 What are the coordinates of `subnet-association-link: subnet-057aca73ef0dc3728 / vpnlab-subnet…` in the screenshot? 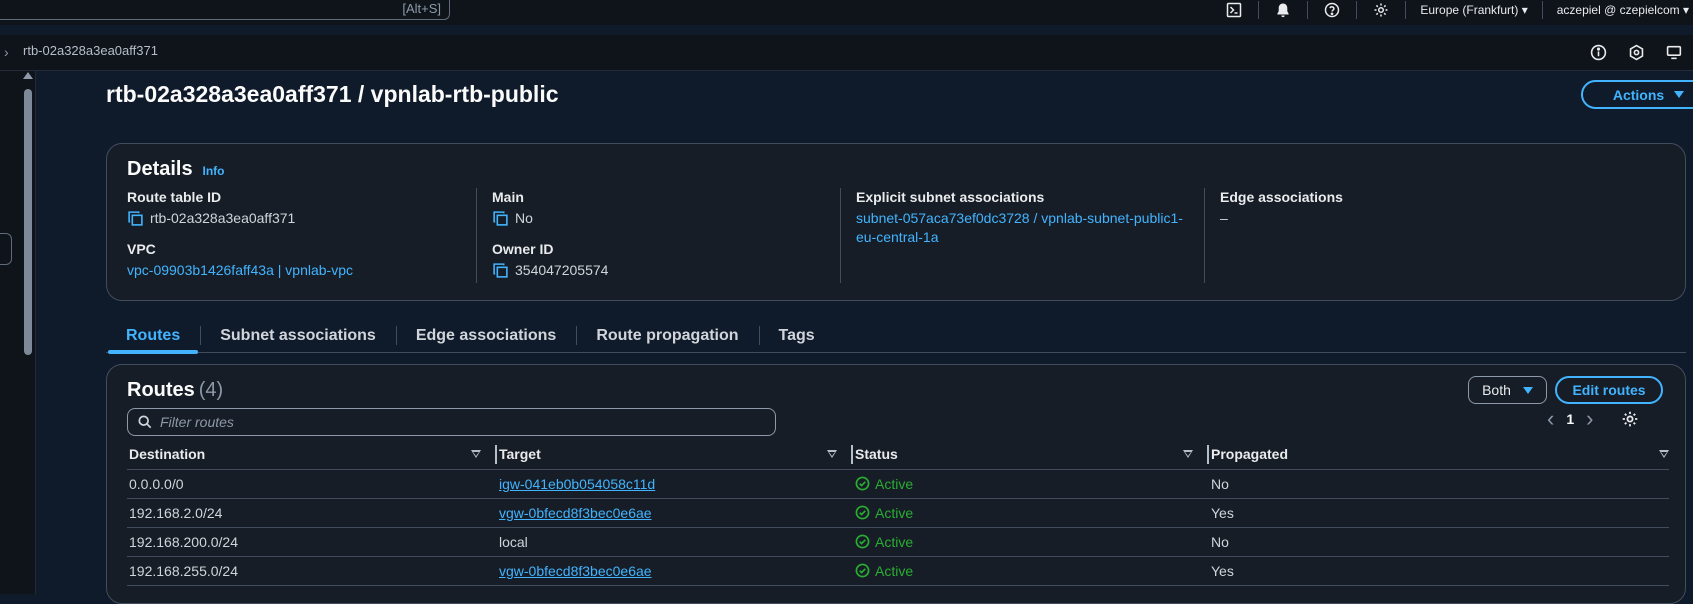 It's located at (1021, 228).